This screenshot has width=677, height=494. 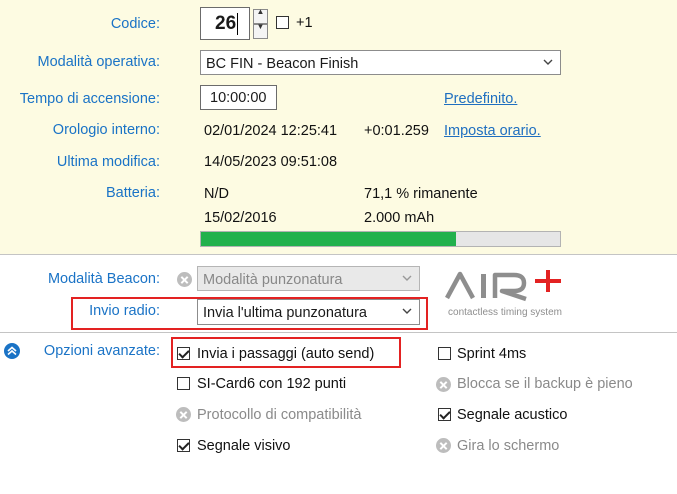 I want to click on plus-one-checkbox, so click(x=282, y=22).